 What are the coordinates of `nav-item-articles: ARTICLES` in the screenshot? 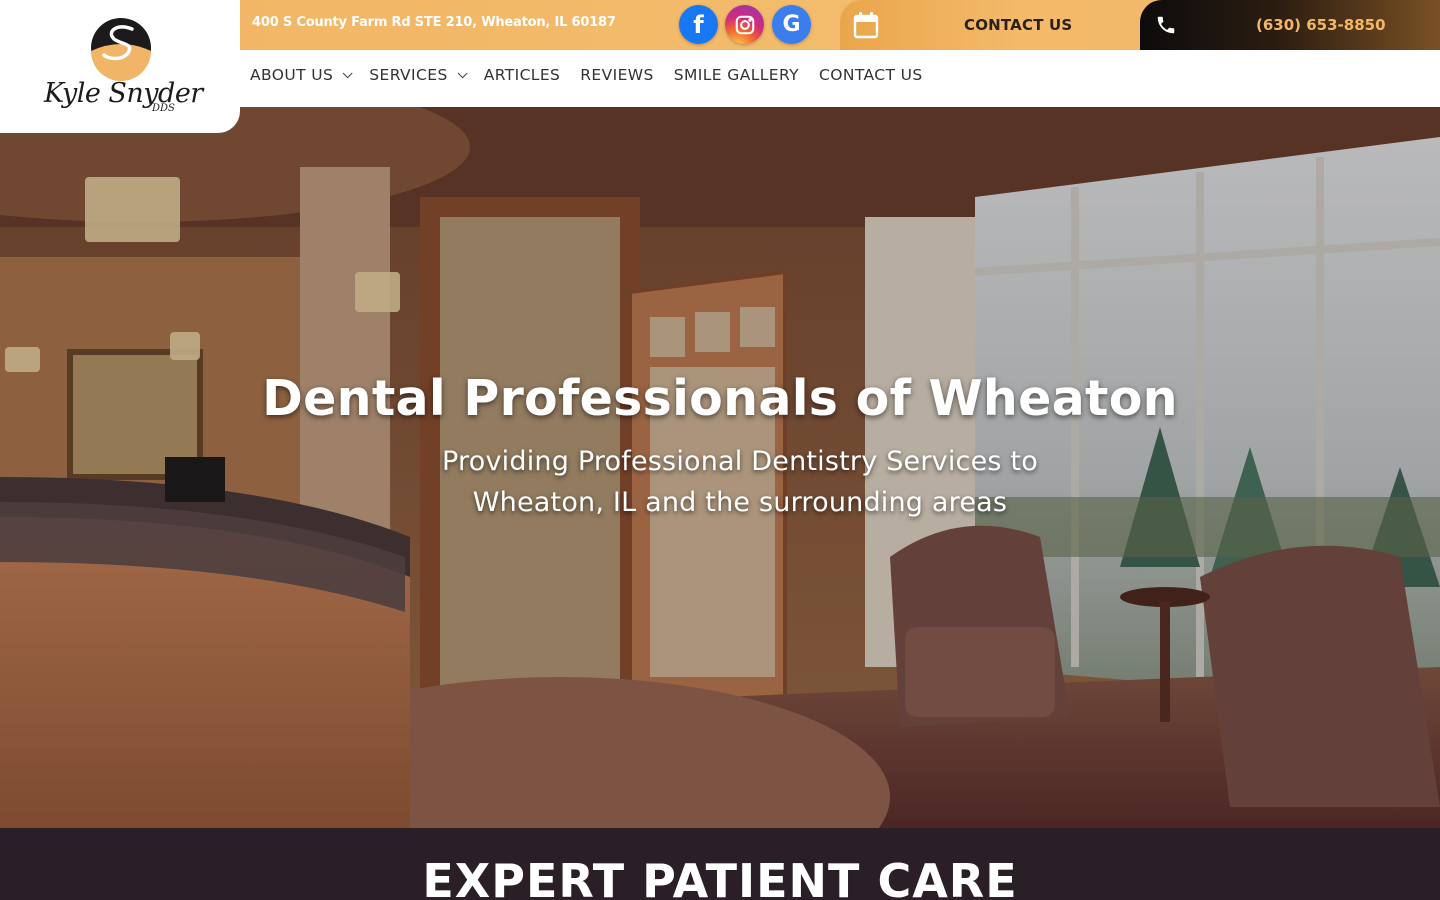 It's located at (522, 75).